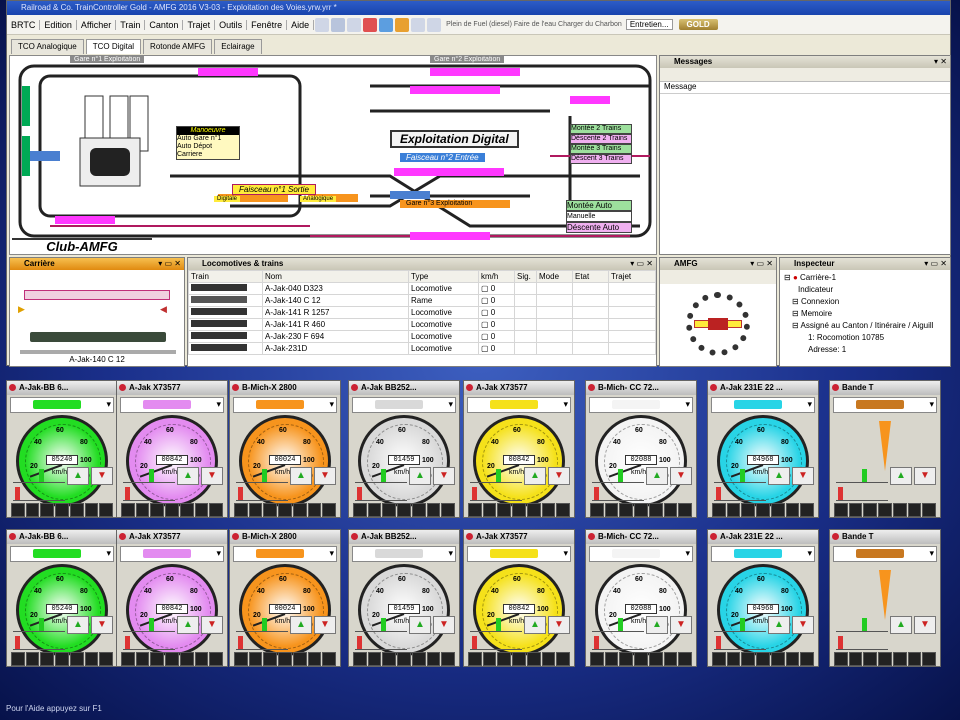 This screenshot has height=720, width=960. Describe the element at coordinates (131, 24) in the screenshot. I see `menu-train: Train` at that location.